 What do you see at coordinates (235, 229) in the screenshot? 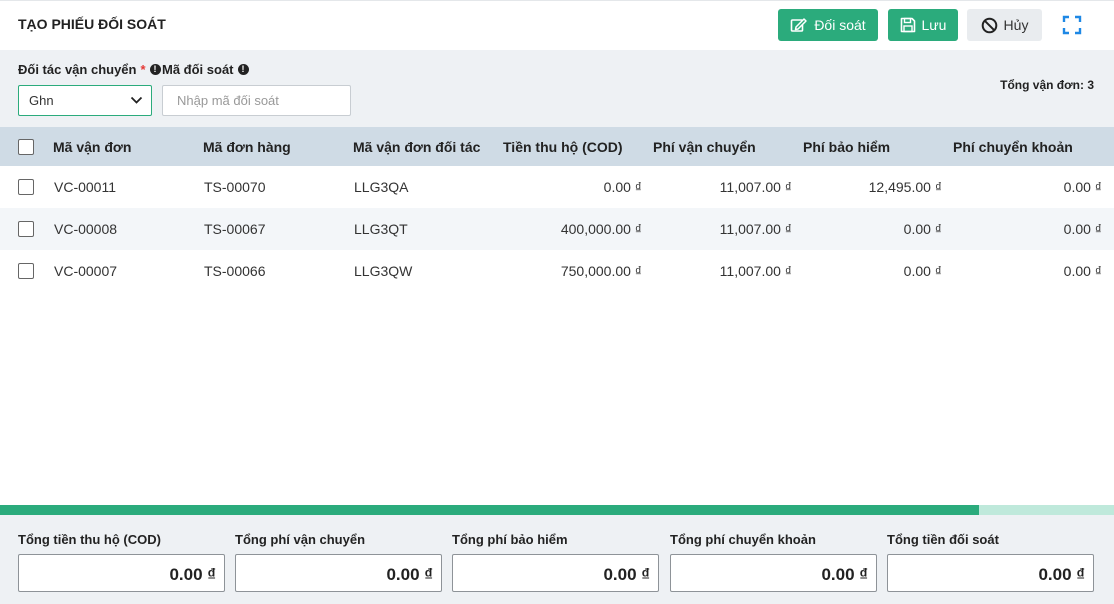
I see `cell-order: TS-00067` at bounding box center [235, 229].